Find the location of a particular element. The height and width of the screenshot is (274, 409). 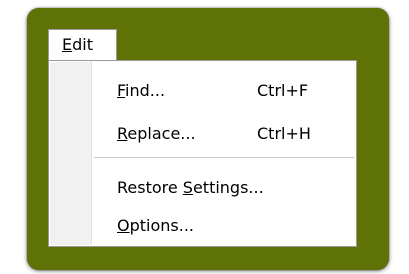

find-mnemonic: F is located at coordinates (121, 90).